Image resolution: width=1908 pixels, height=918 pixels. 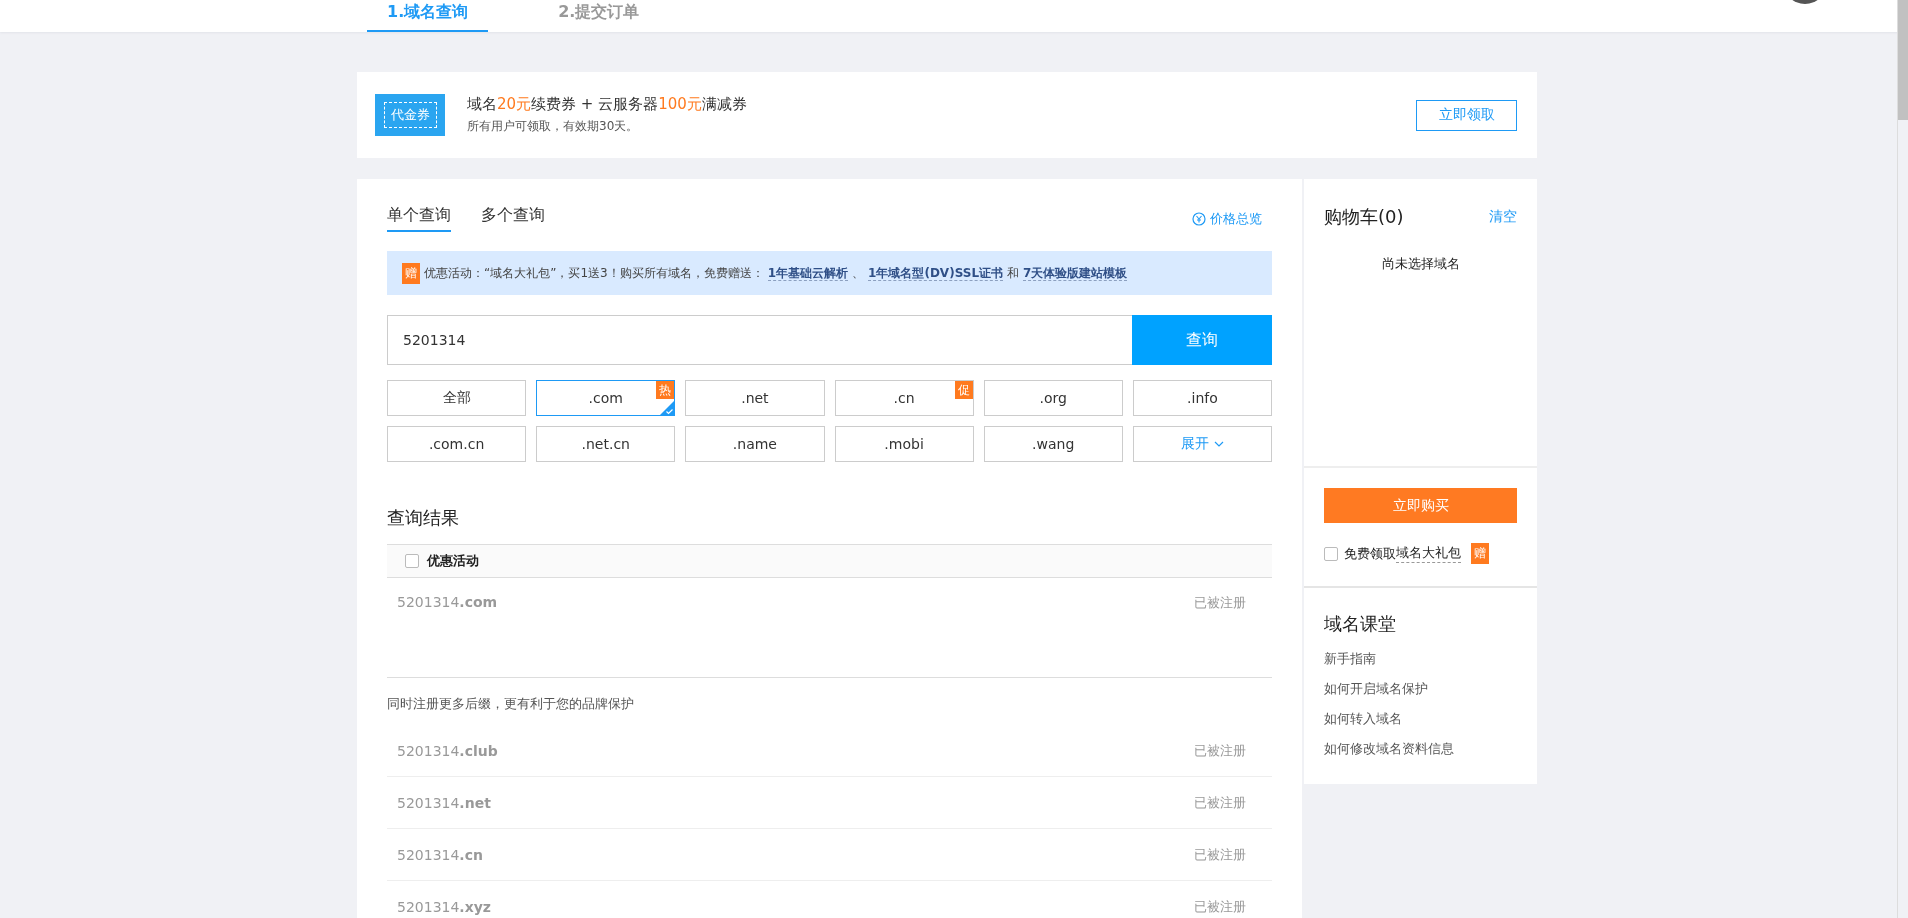 I want to click on tld-option: .info, so click(x=1202, y=398).